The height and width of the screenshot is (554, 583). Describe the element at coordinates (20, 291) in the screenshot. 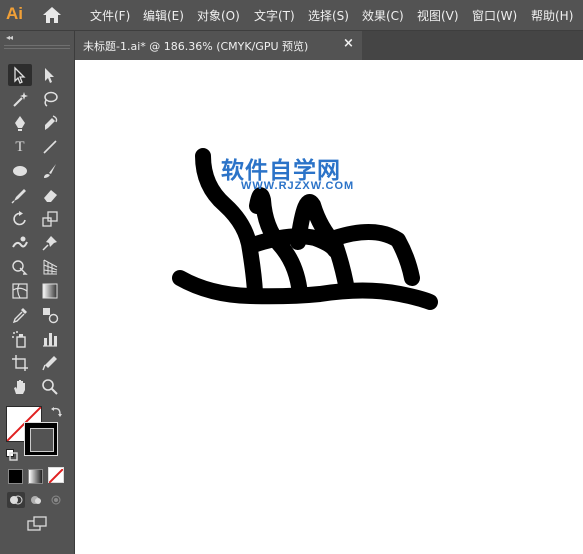

I see `mesh-tool-icon` at that location.